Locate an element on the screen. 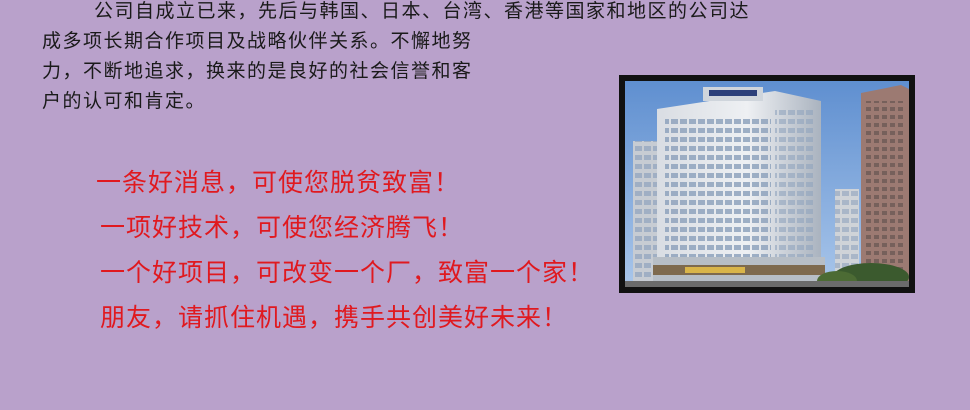  slogan-2: 一项好技术，可使您经济腾飞！ is located at coordinates (282, 227).